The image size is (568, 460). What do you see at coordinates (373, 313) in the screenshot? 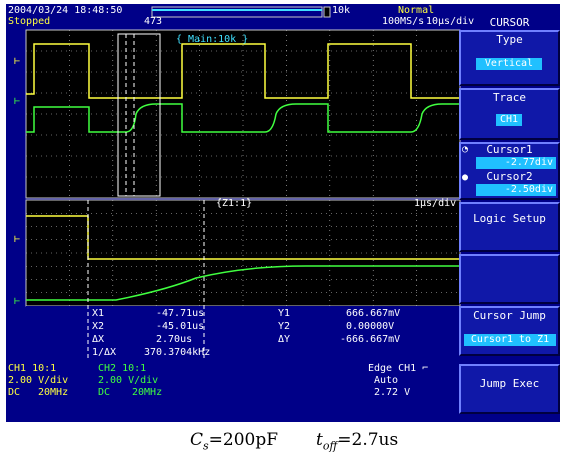
I see `y1-value: 666.667mV` at bounding box center [373, 313].